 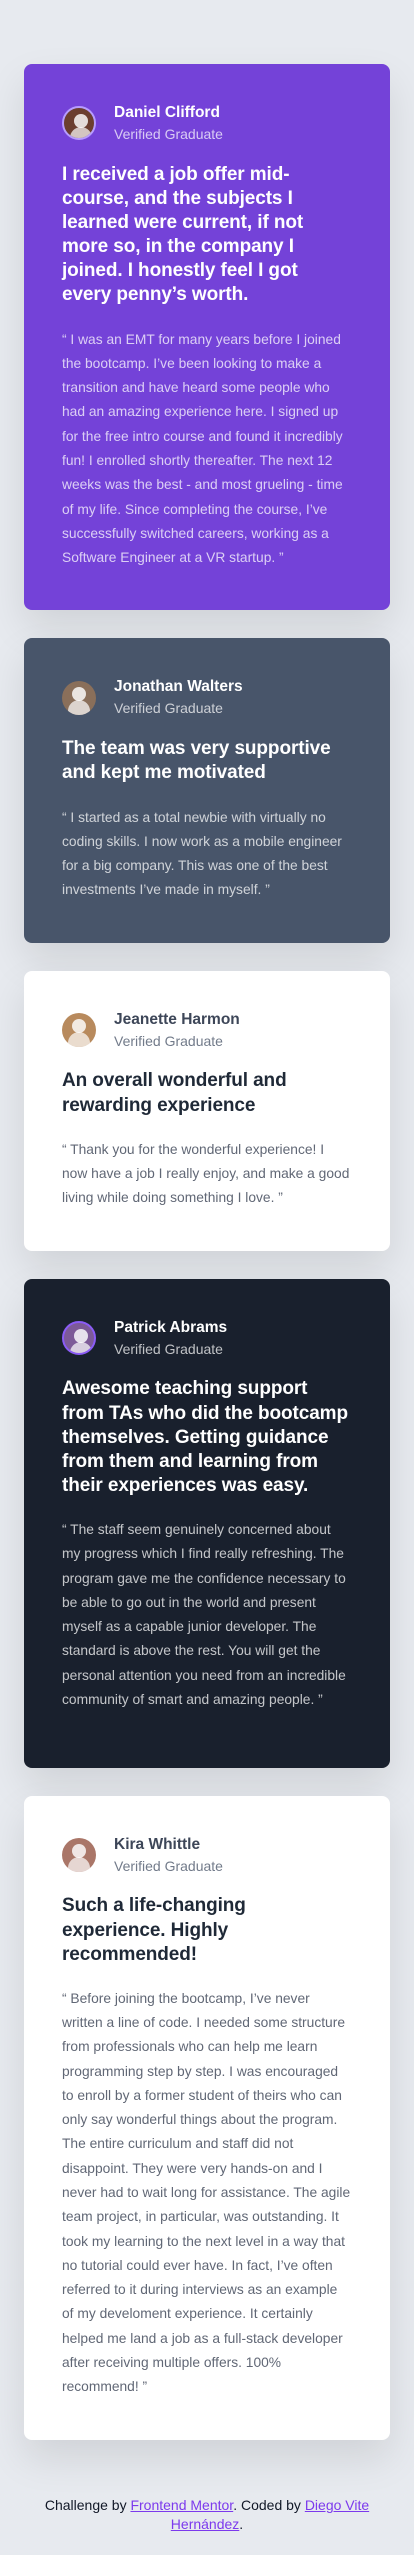 I want to click on author-meta: Kira Whittle Verified Graduate, so click(x=168, y=1855).